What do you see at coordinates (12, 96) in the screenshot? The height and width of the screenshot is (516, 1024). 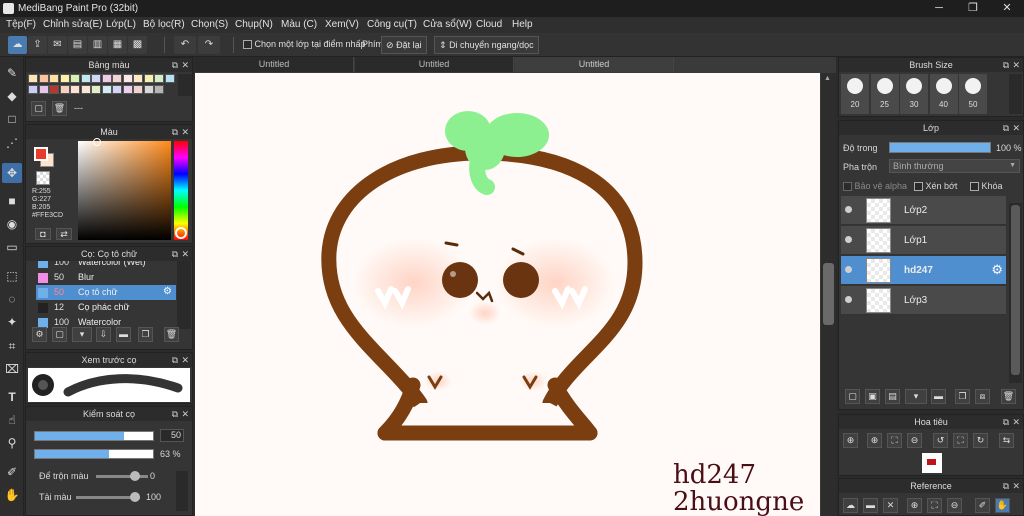 I see `eraser-tool-icon: ◆` at bounding box center [12, 96].